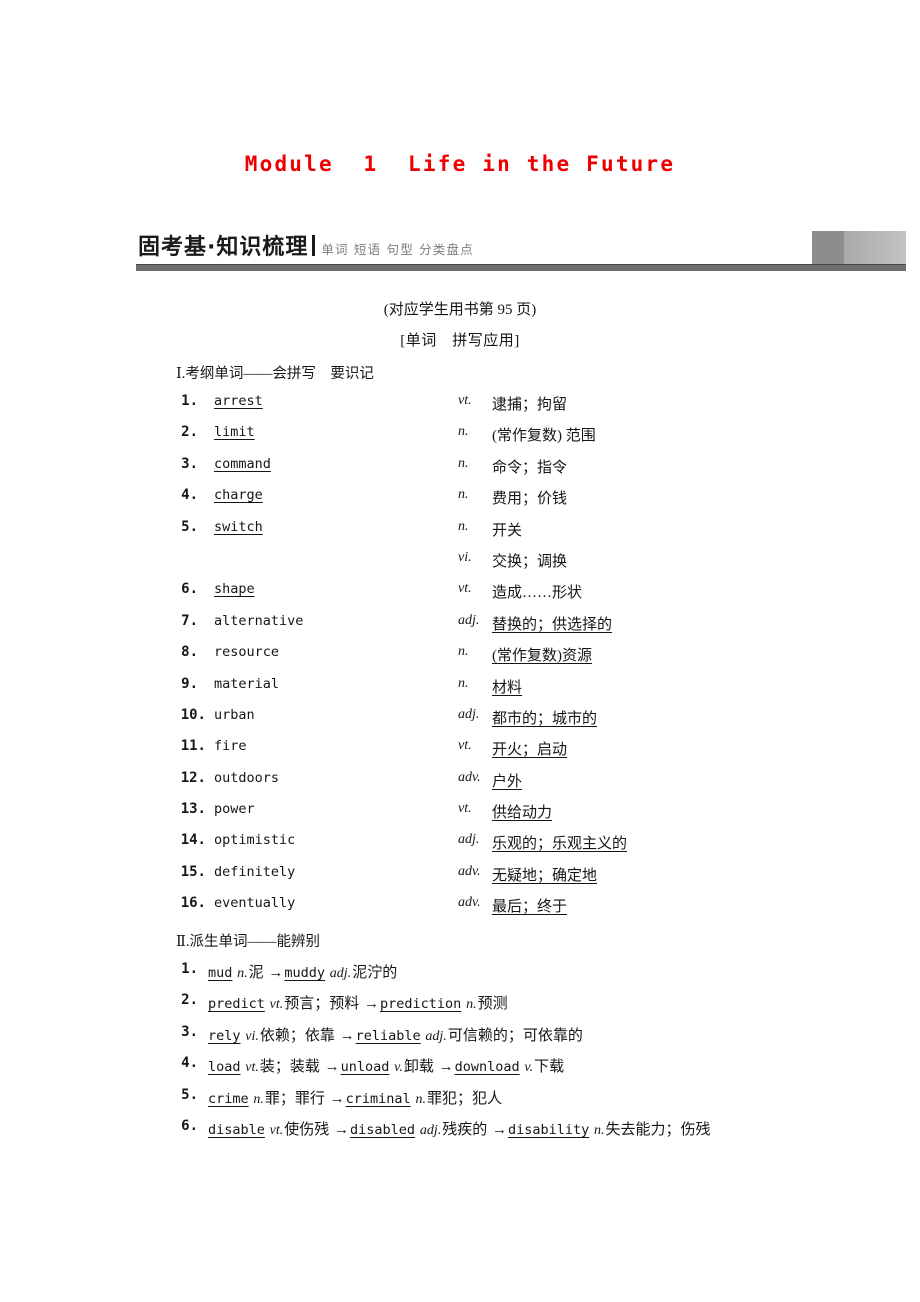 This screenshot has height=1302, width=920. I want to click on banner-vertical-bar-icon, so click(314, 245).